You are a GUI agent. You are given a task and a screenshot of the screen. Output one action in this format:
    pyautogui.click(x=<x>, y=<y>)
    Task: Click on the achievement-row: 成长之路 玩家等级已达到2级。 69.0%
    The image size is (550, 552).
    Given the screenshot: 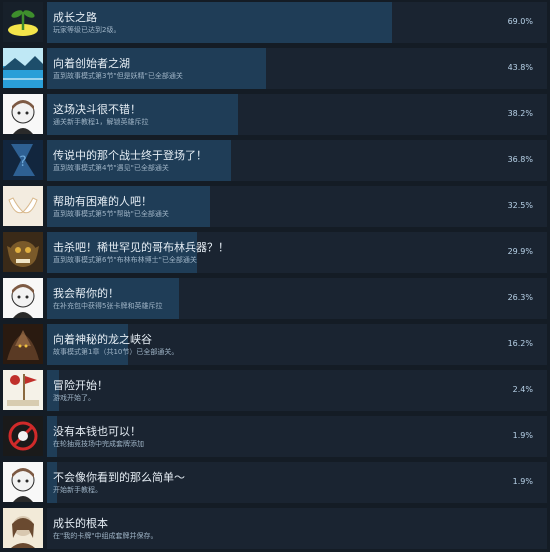 What is the action you would take?
    pyautogui.click(x=275, y=23)
    